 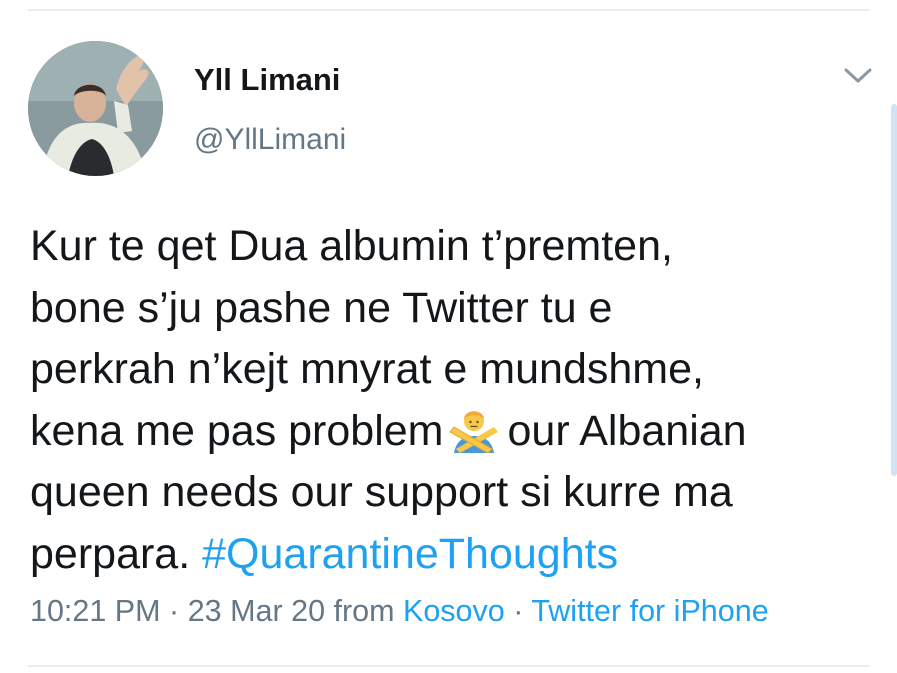 I want to click on tweet-text-segment: our Albanian, so click(x=627, y=430).